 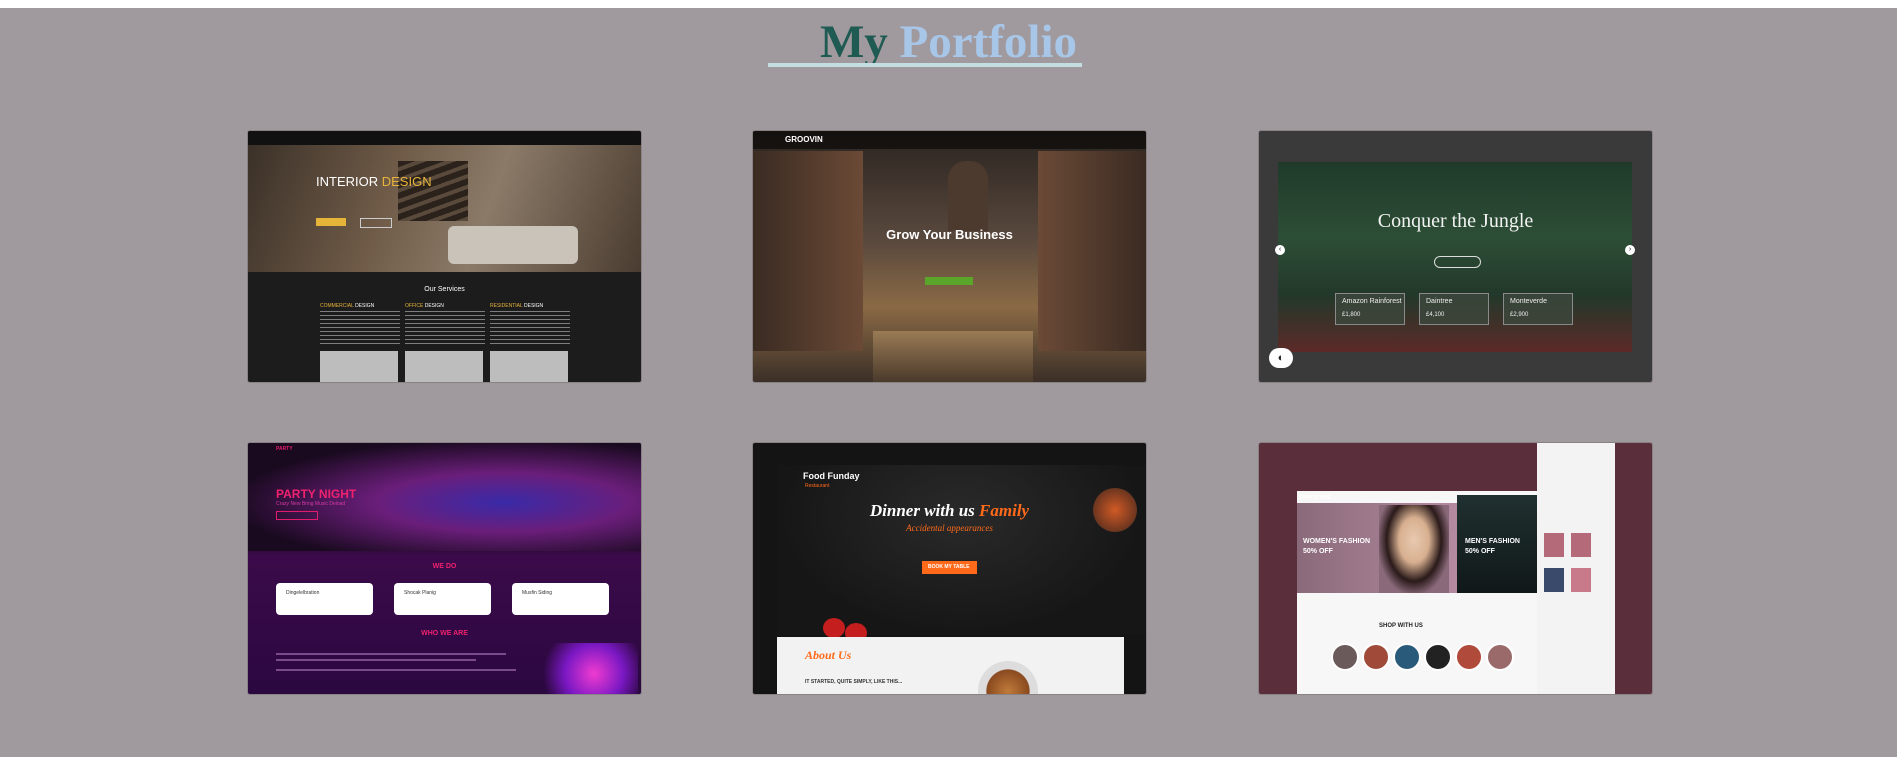 What do you see at coordinates (1092, 251) in the screenshot?
I see `building-right` at bounding box center [1092, 251].